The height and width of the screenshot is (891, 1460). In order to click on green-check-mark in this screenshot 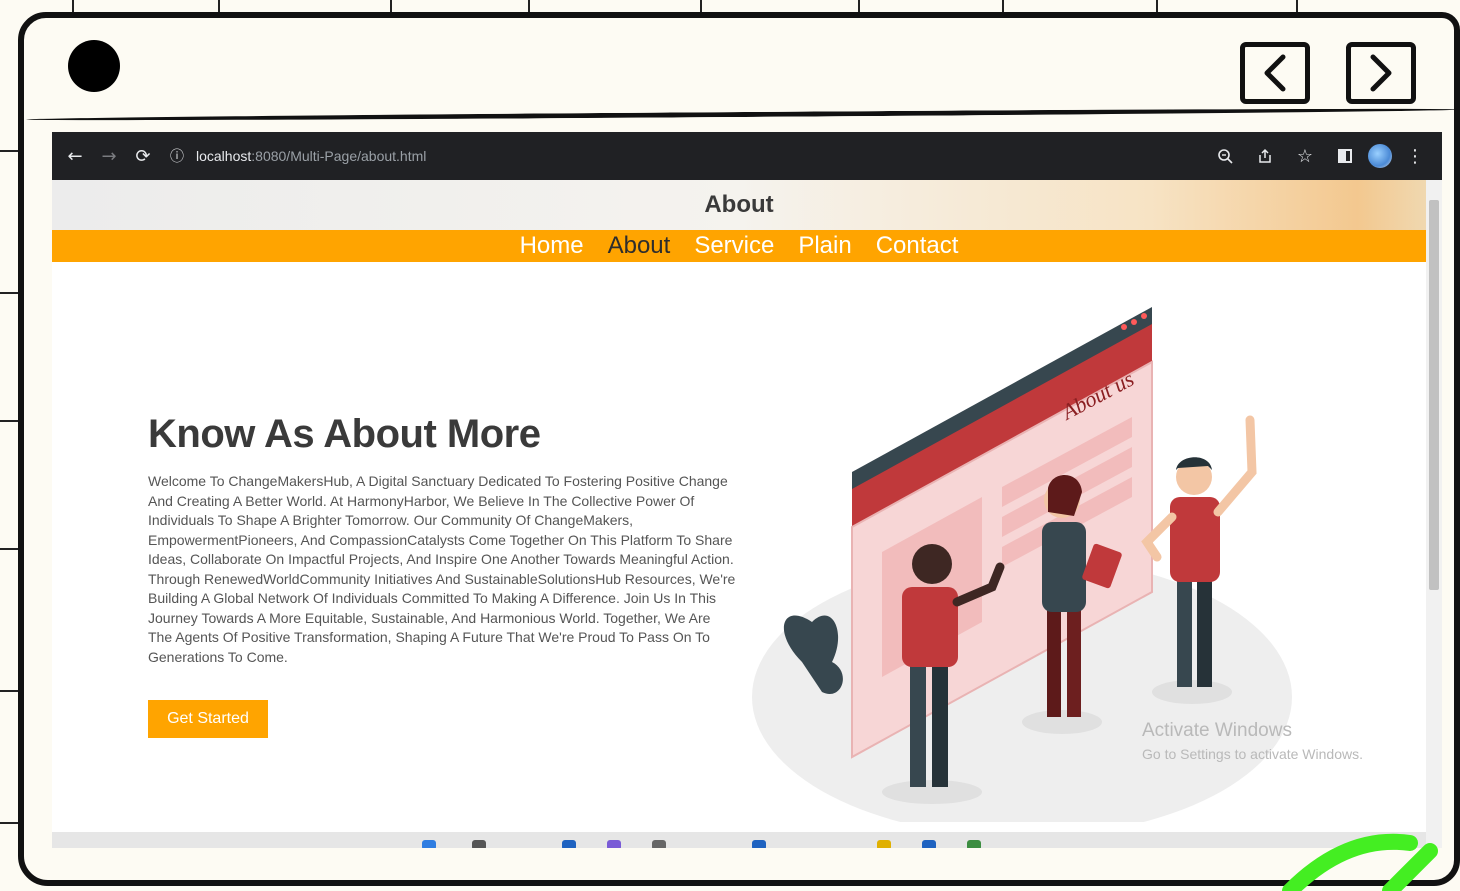, I will do `click(1360, 862)`.